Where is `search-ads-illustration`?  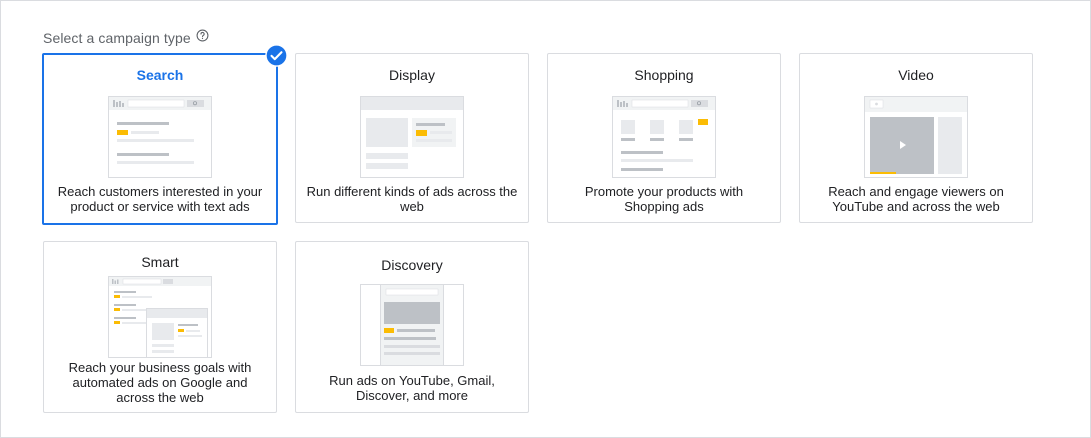 search-ads-illustration is located at coordinates (160, 137).